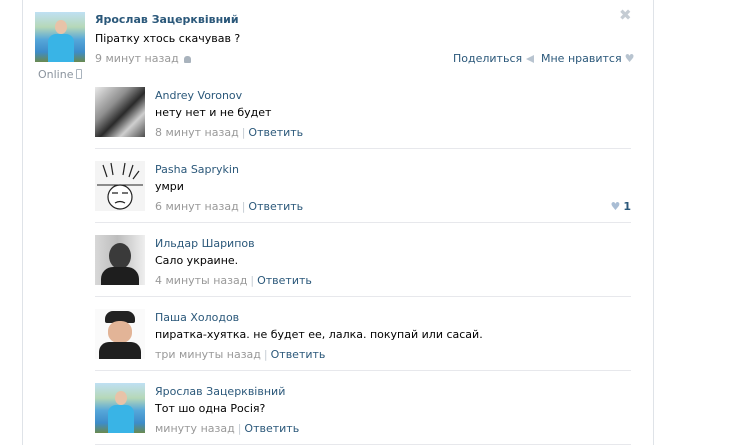 The height and width of the screenshot is (445, 754). What do you see at coordinates (167, 19) in the screenshot?
I see `post-author-name: Ярослав Зацерквівний` at bounding box center [167, 19].